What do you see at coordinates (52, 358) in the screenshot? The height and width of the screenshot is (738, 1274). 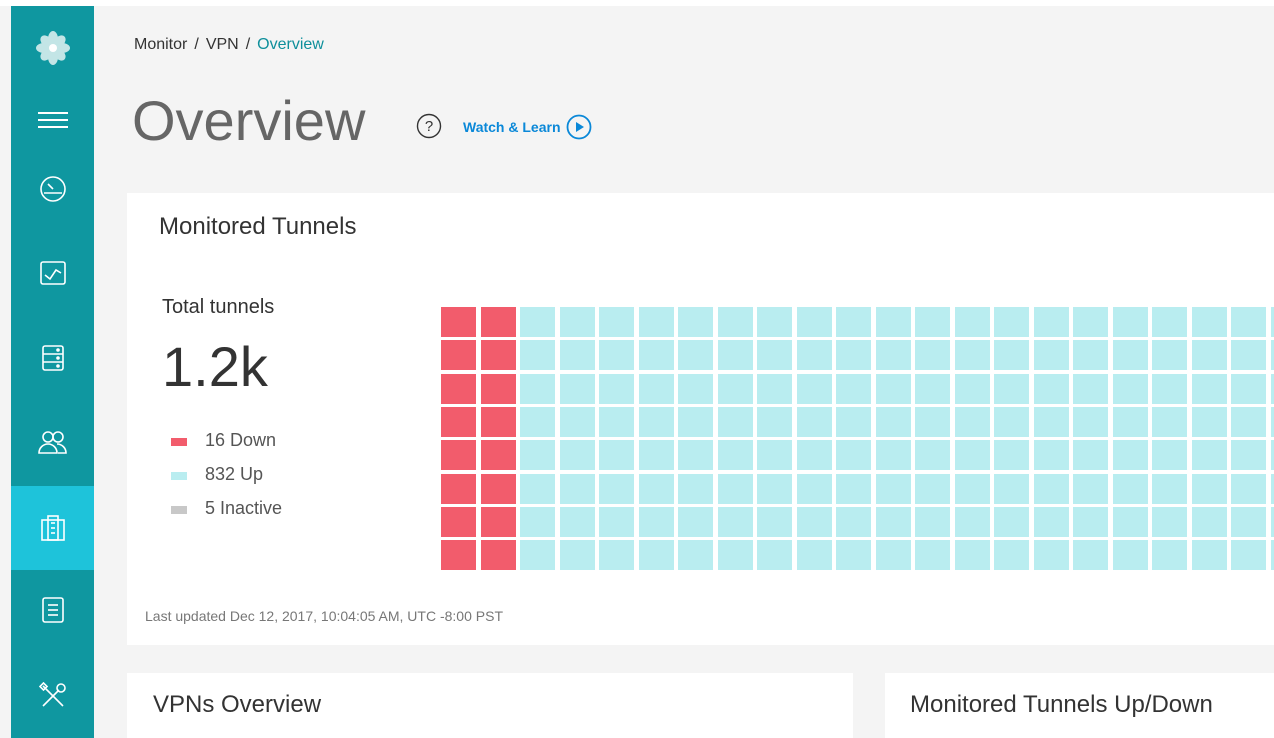 I see `server-icon` at bounding box center [52, 358].